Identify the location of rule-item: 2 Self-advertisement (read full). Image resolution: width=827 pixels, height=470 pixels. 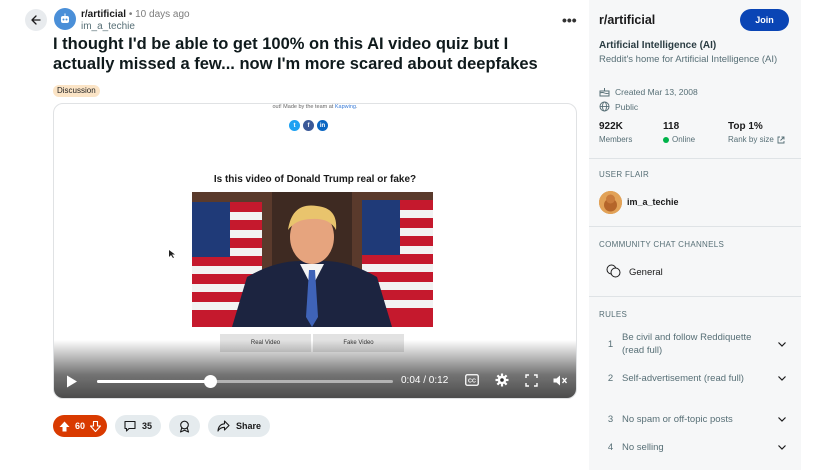
(694, 378).